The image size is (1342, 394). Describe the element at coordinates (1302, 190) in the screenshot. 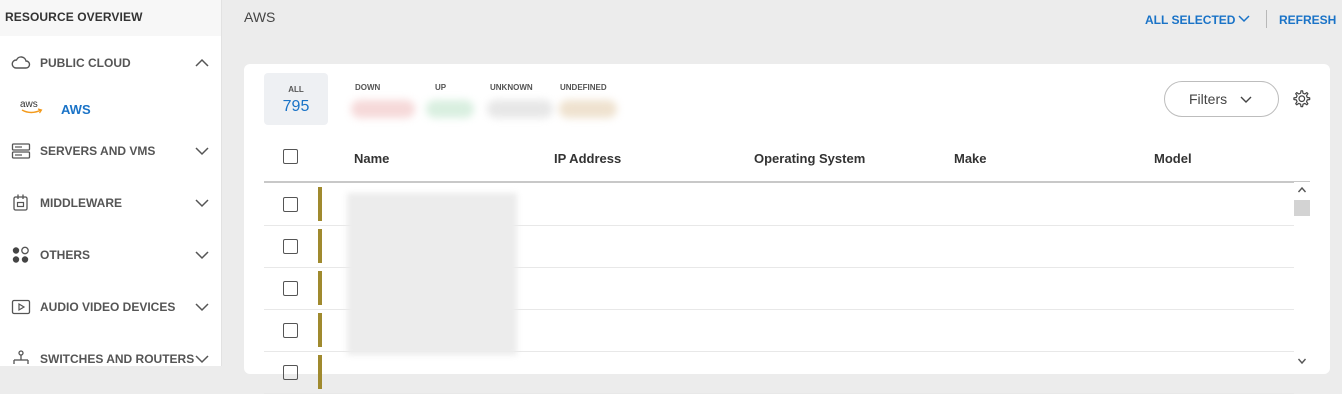

I see `scroll-up-icon` at that location.